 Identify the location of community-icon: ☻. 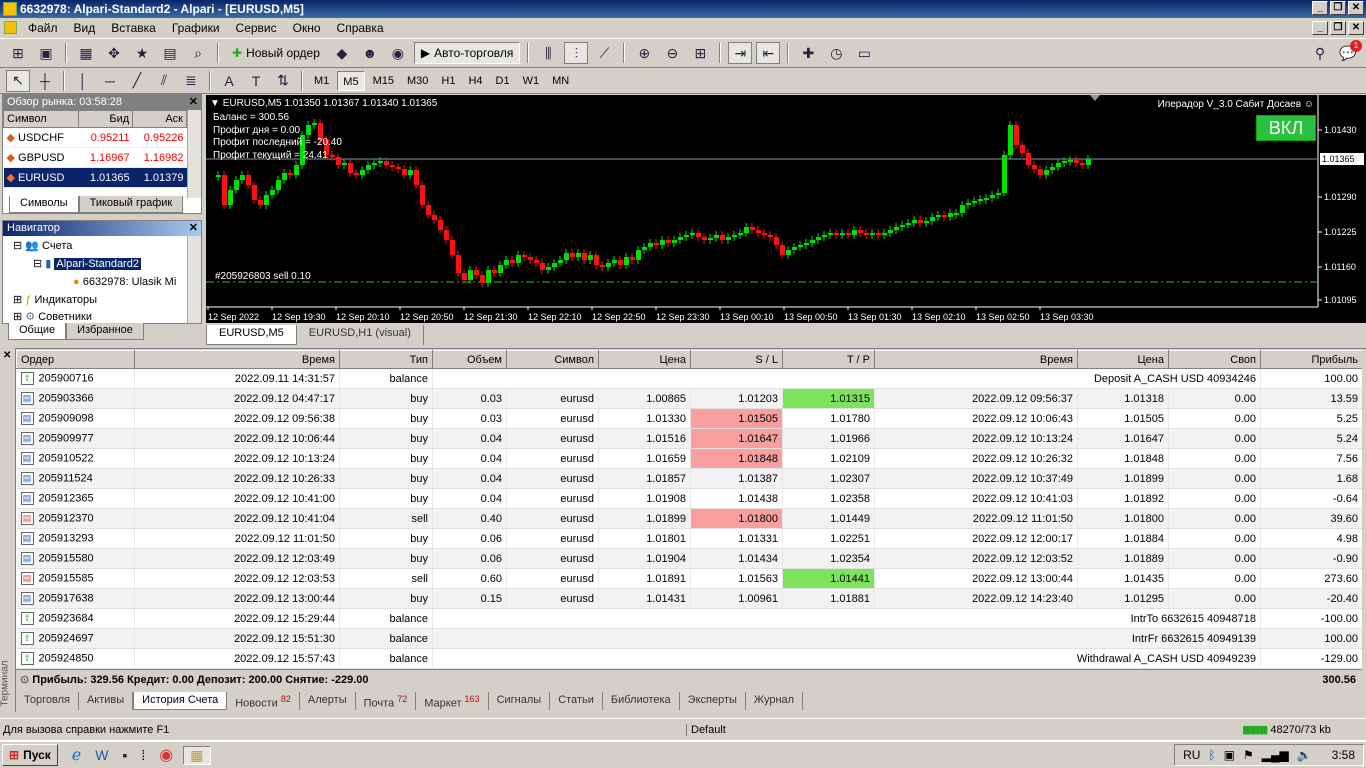
(370, 53).